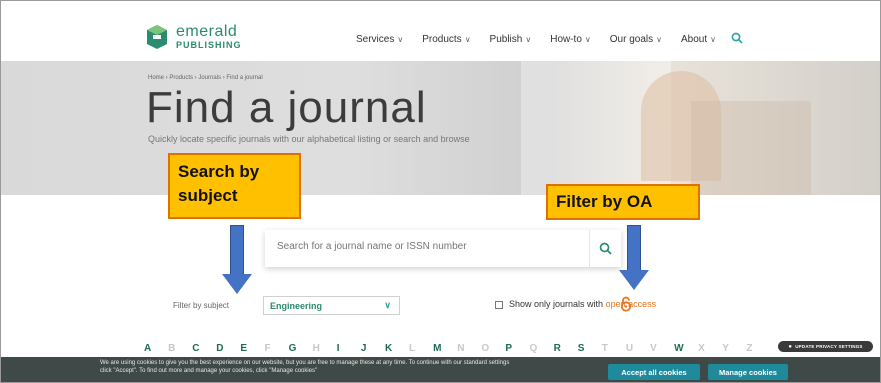 This screenshot has height=383, width=881. I want to click on alphabet-index: AB CDEF GH IJKL MN O PQ RST U V WX Y Z, so click(457, 348).